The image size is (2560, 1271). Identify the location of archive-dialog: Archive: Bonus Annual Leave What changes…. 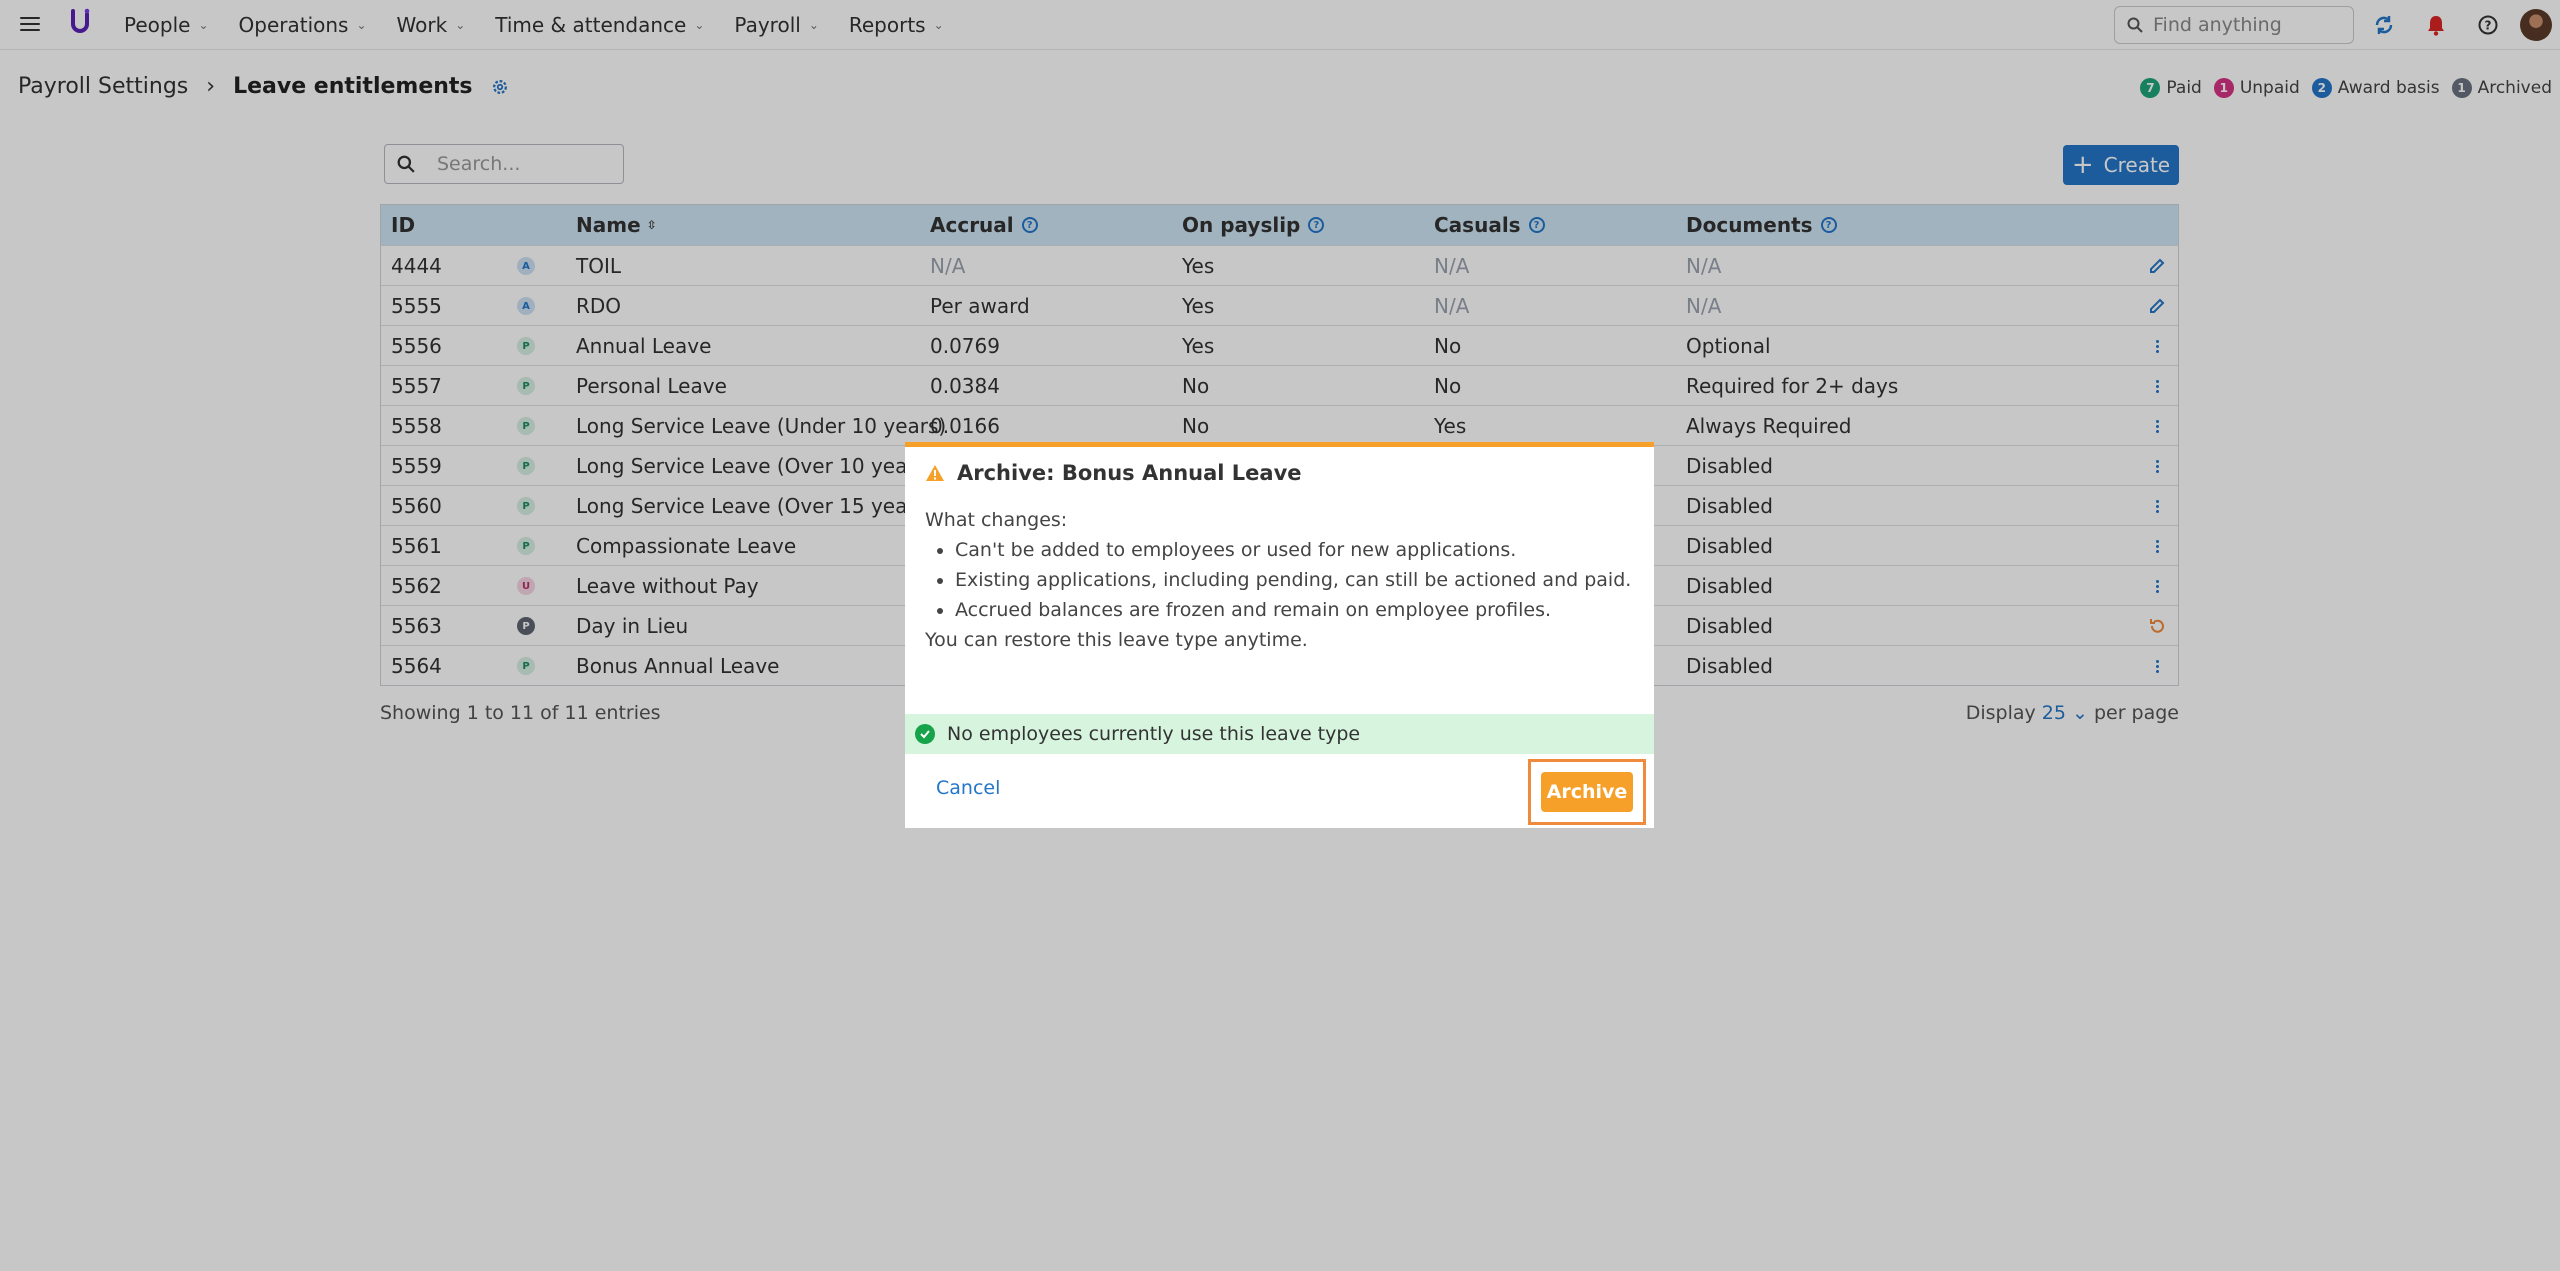
(1279, 635).